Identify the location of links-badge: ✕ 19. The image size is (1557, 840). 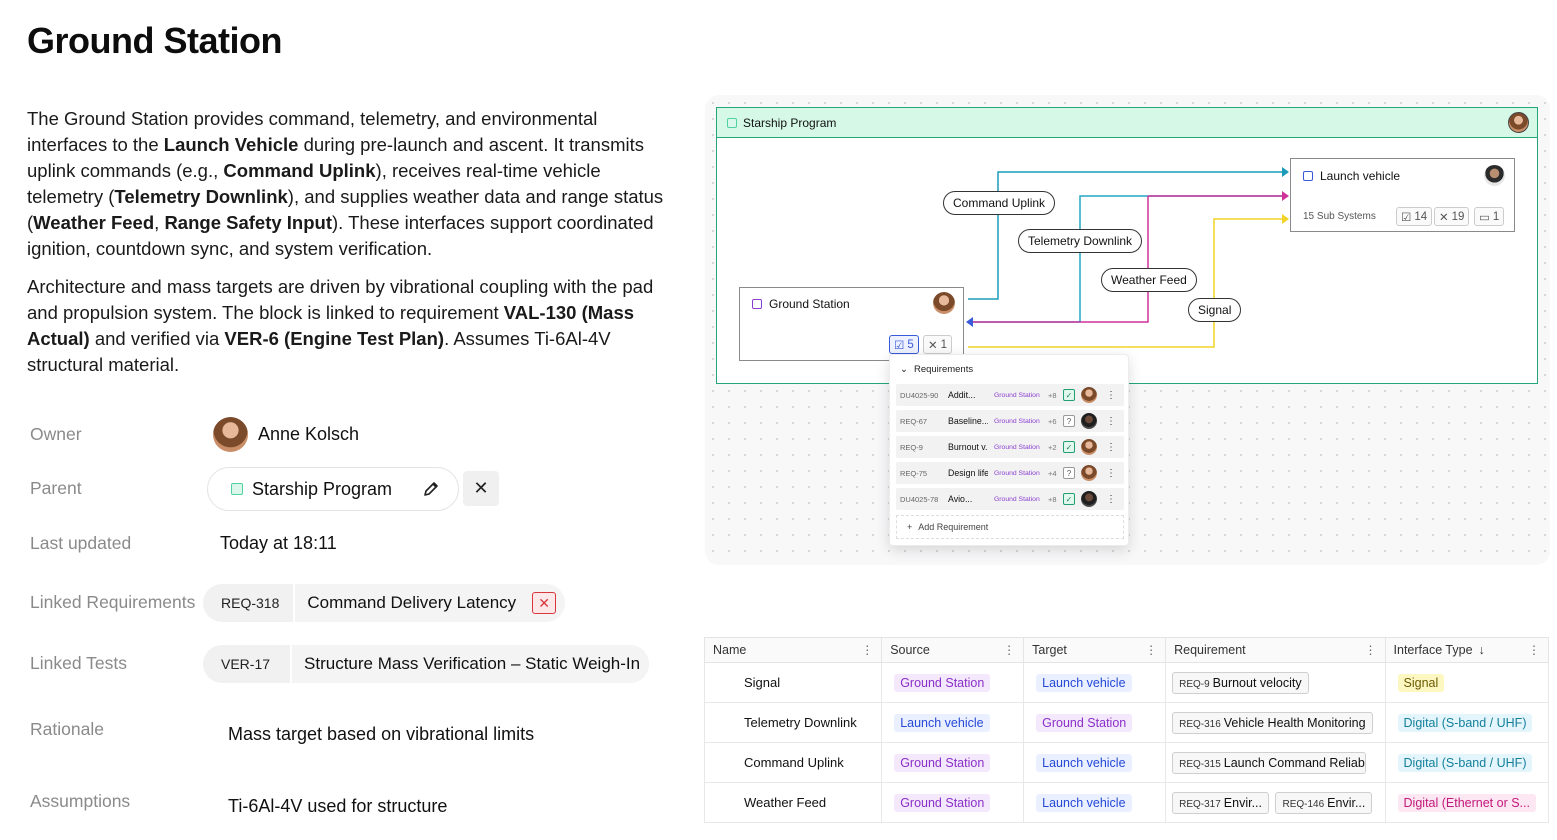
(1452, 216).